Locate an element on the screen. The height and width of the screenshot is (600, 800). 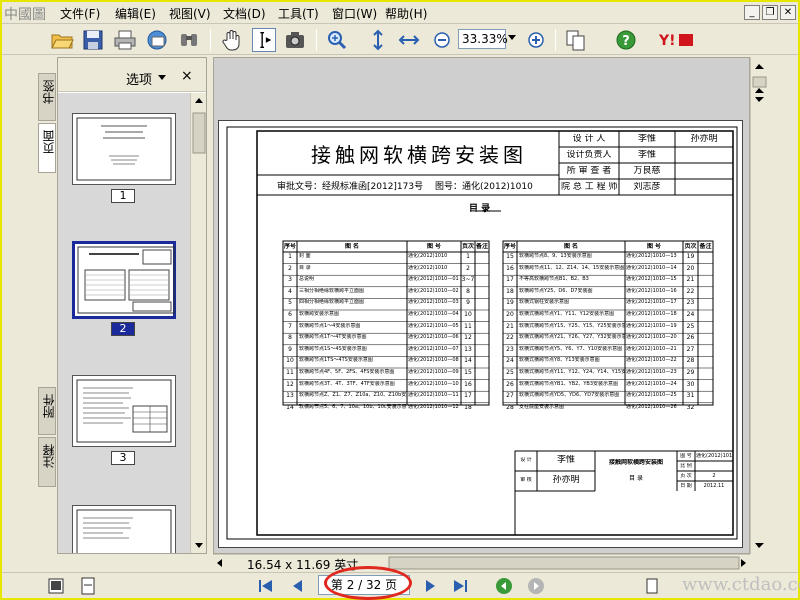
bottom-block-name: 孙亦明 is located at coordinates (566, 480).